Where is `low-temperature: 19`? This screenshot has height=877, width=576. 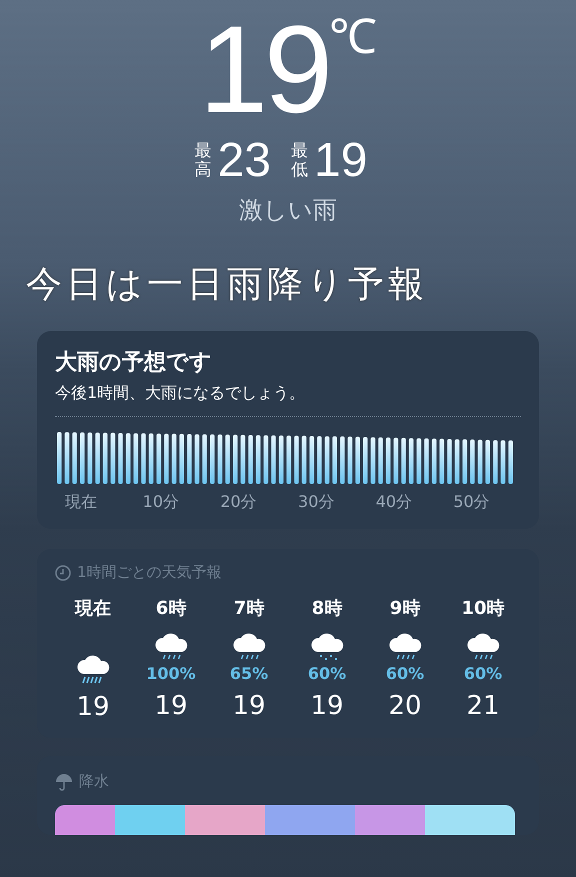 low-temperature: 19 is located at coordinates (341, 161).